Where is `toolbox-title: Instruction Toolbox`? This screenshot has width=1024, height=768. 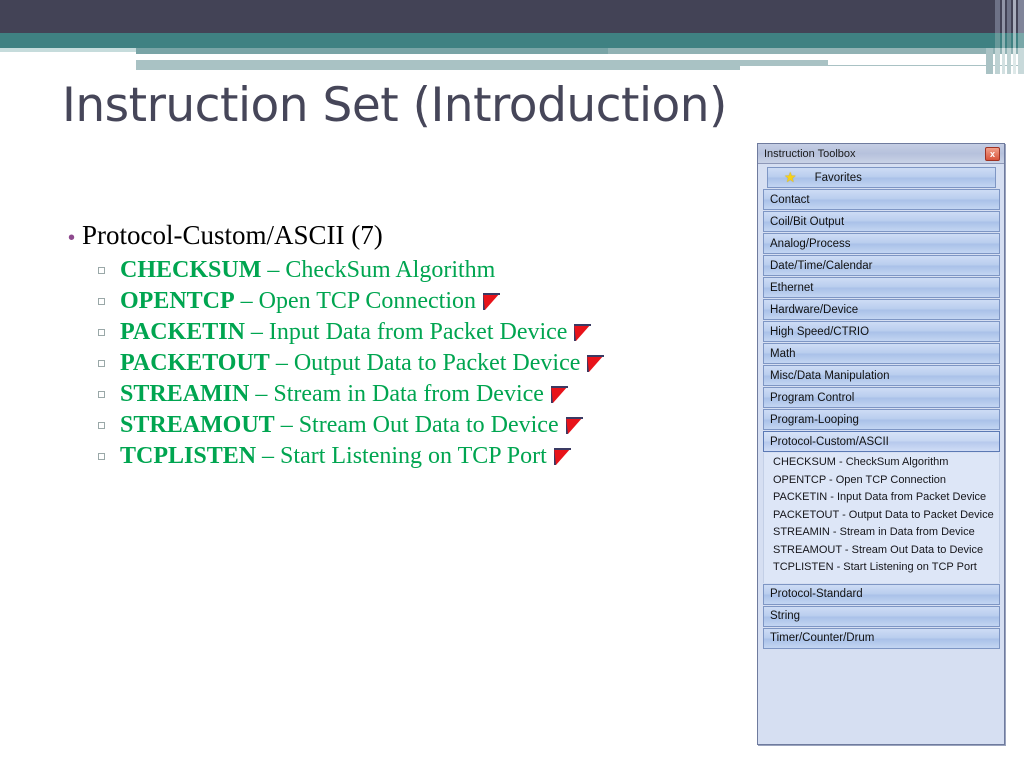
toolbox-title: Instruction Toolbox is located at coordinates (810, 153).